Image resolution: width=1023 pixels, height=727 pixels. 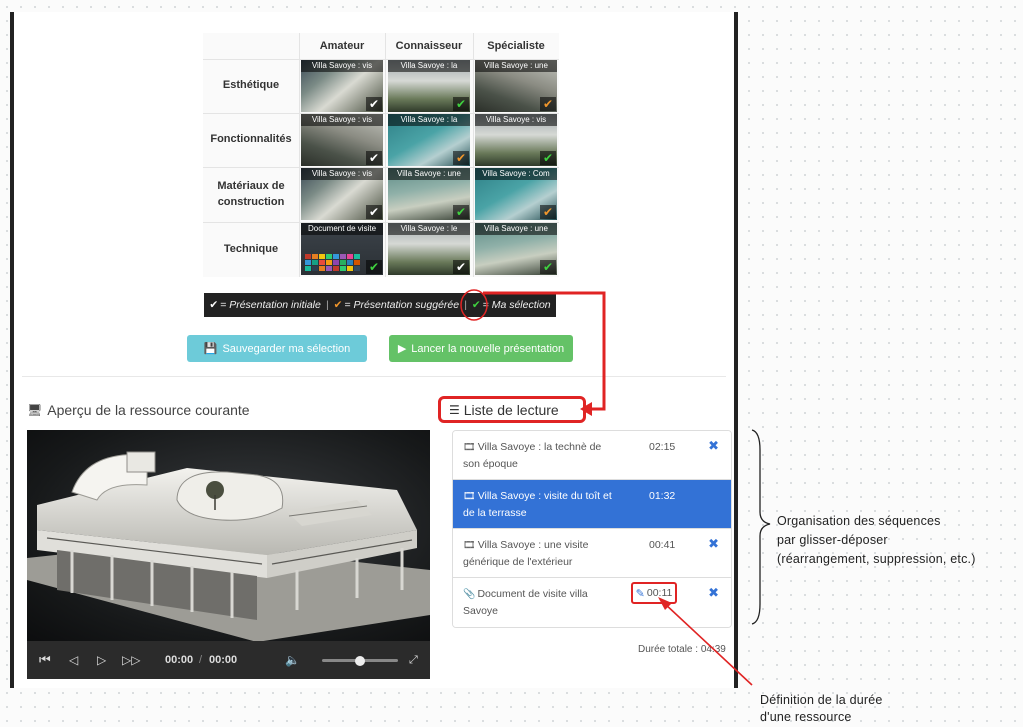 What do you see at coordinates (342, 46) in the screenshot?
I see `column-header: Amateur` at bounding box center [342, 46].